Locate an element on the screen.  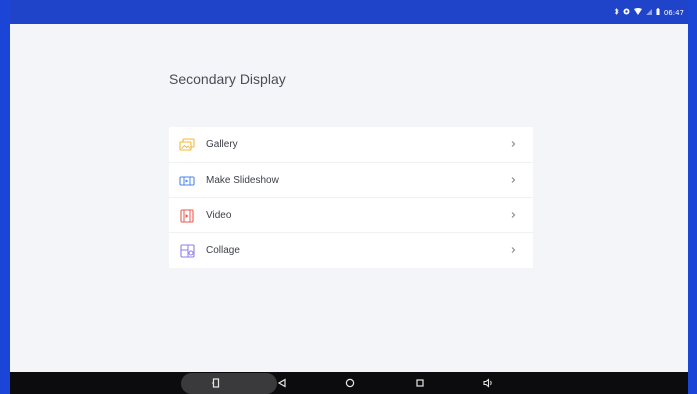
menu-item-label: Make Slideshow is located at coordinates (242, 180).